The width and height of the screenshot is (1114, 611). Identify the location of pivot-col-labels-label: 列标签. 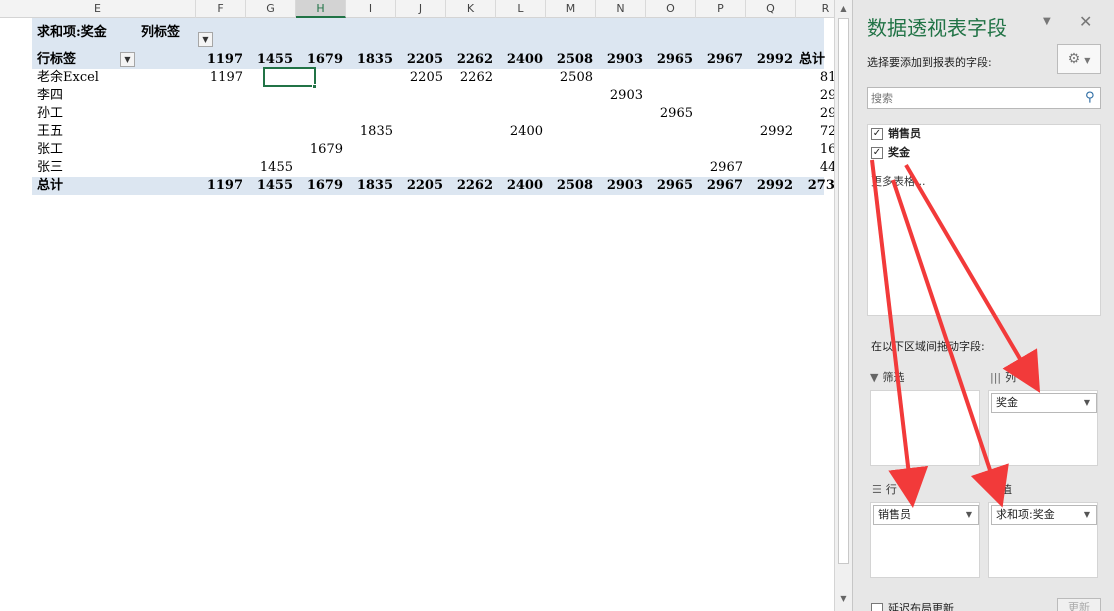
(161, 32).